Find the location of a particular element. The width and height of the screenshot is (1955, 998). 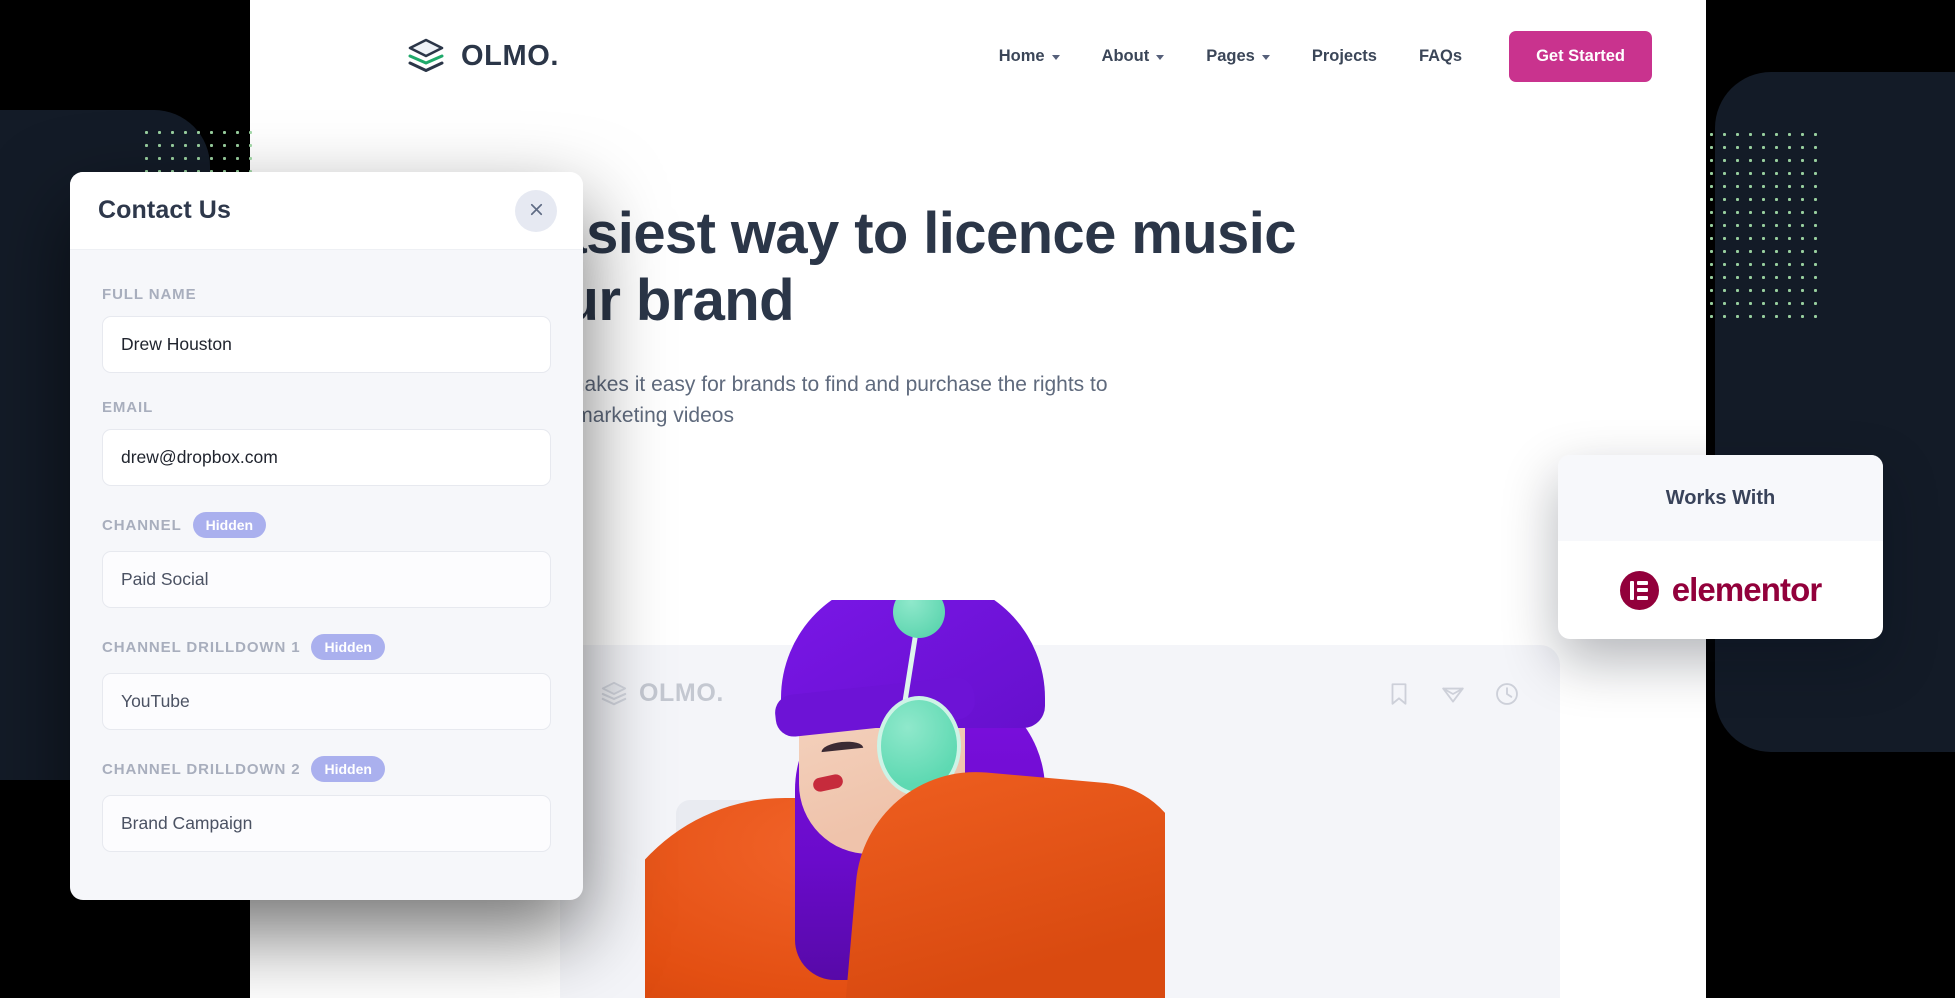

field-channel-label: CHANNEL is located at coordinates (142, 525).